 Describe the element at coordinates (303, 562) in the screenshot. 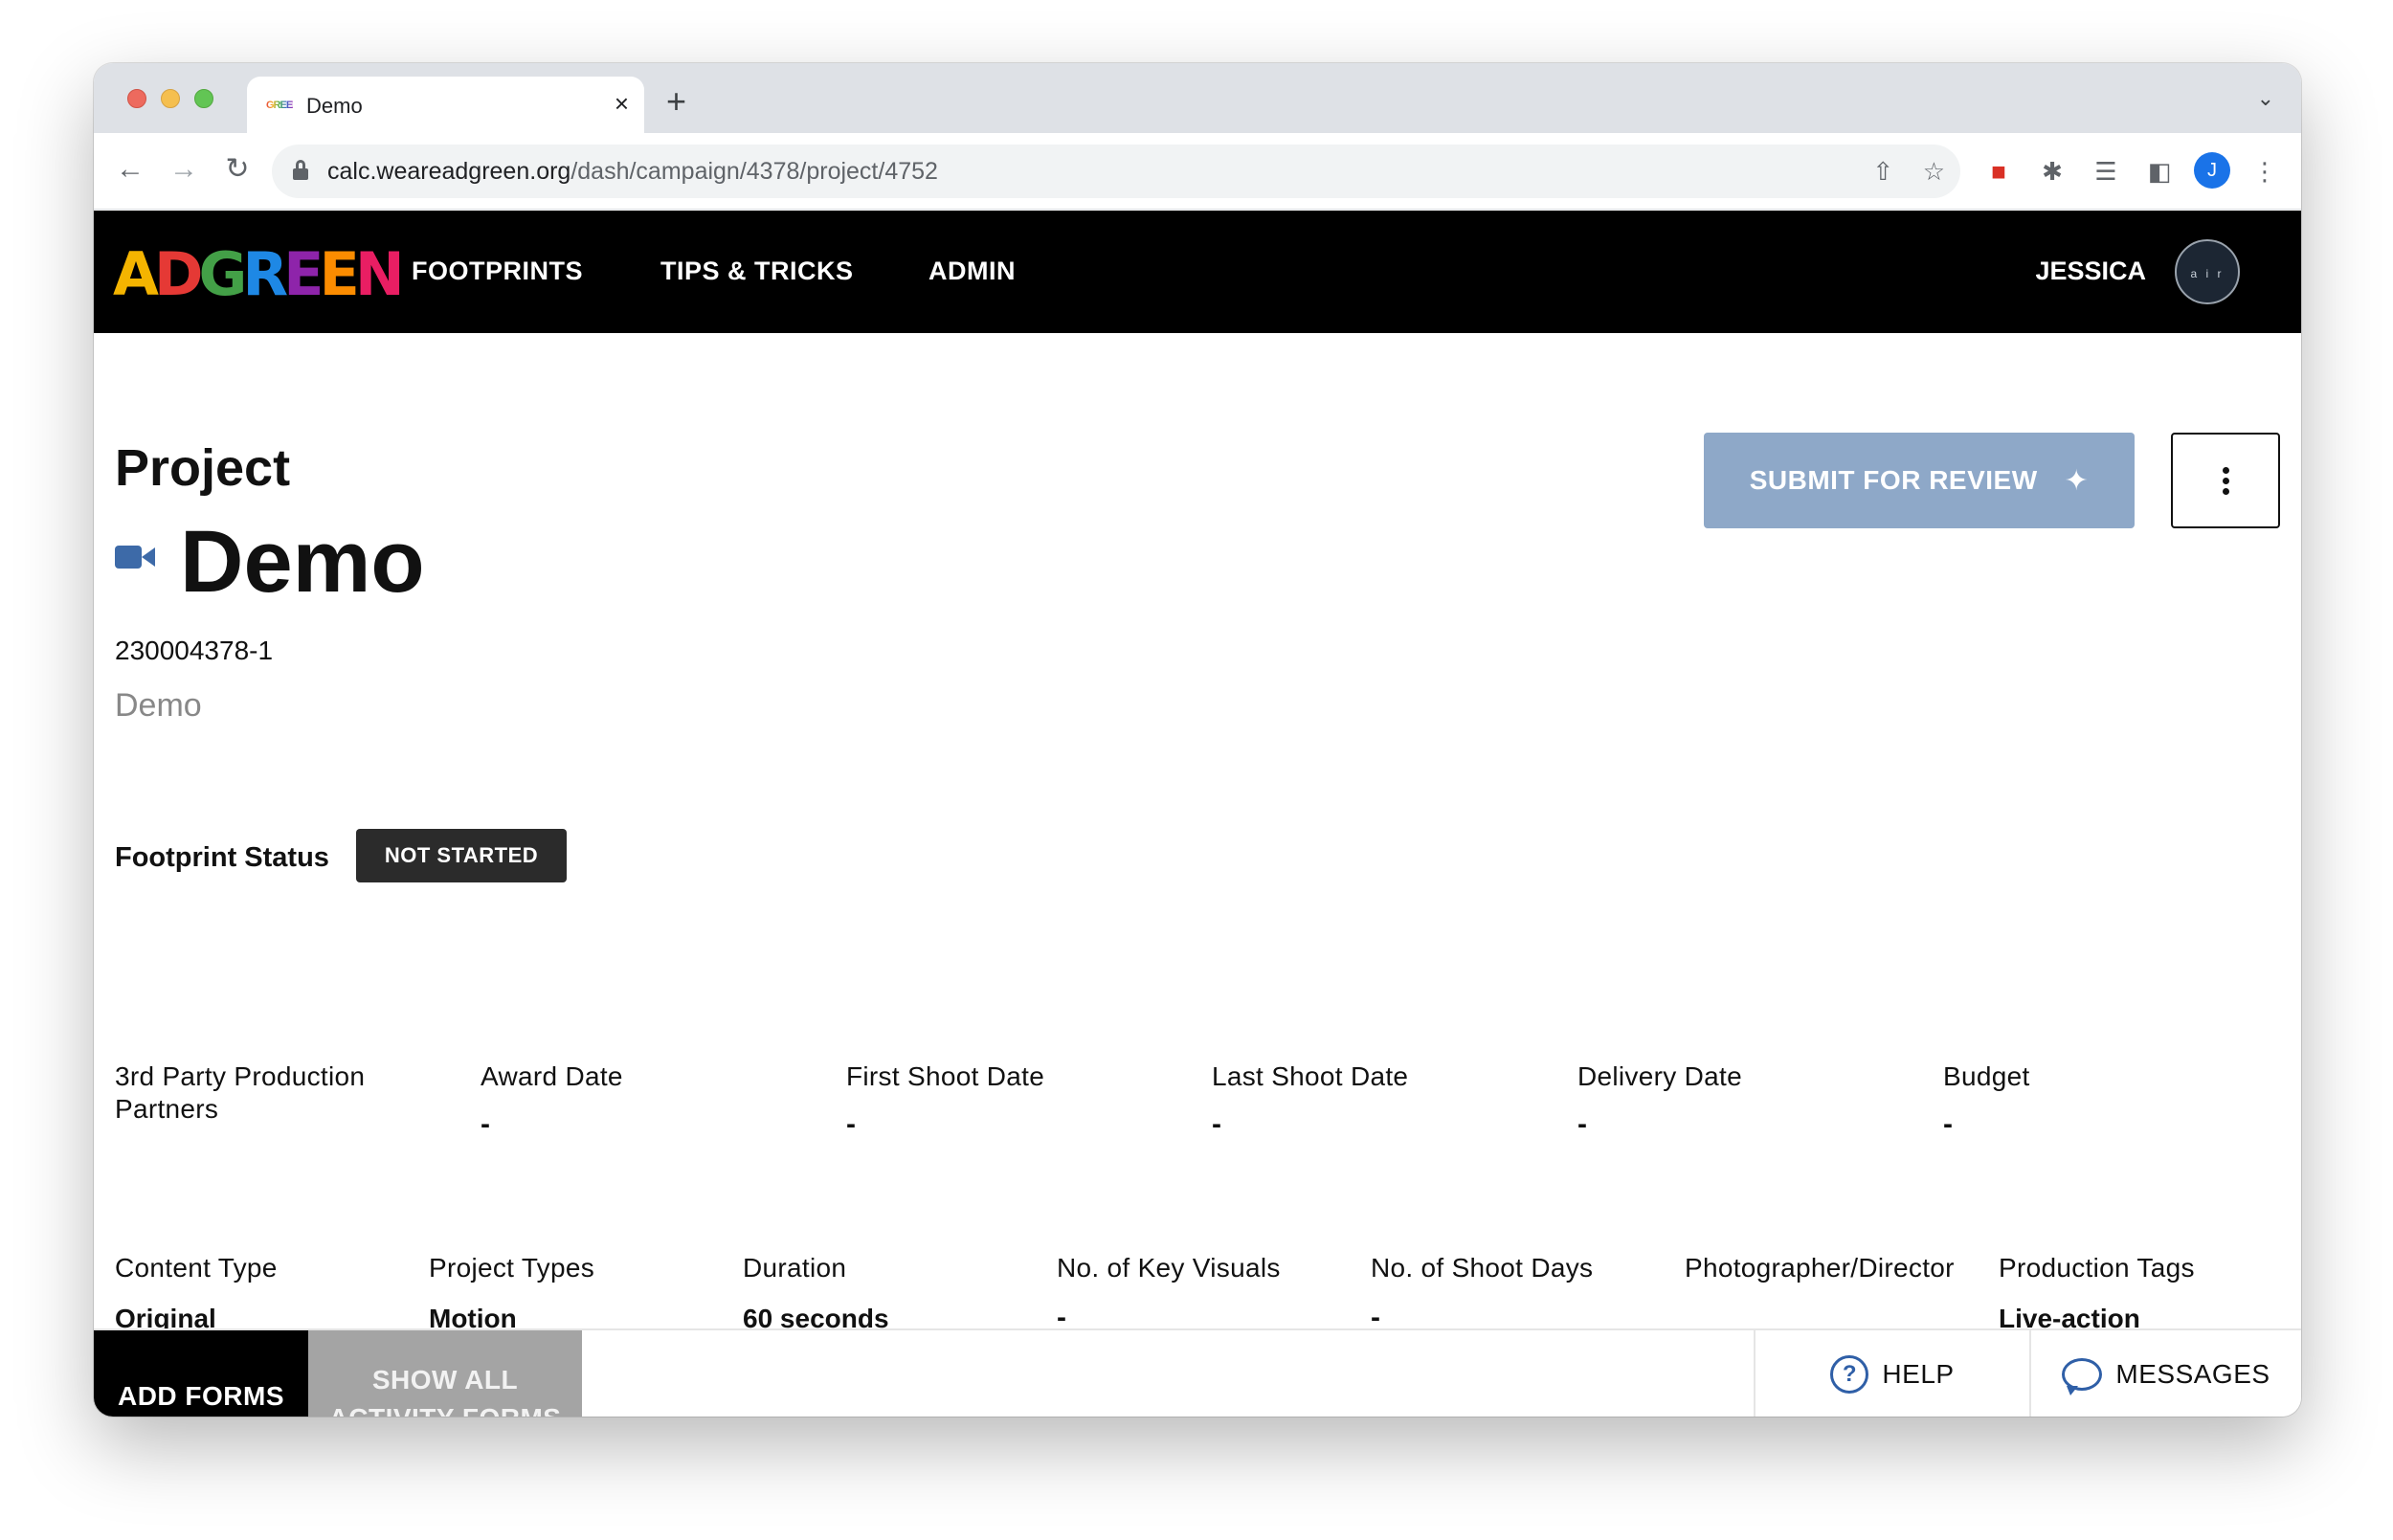

I see `project-name: Demo` at that location.